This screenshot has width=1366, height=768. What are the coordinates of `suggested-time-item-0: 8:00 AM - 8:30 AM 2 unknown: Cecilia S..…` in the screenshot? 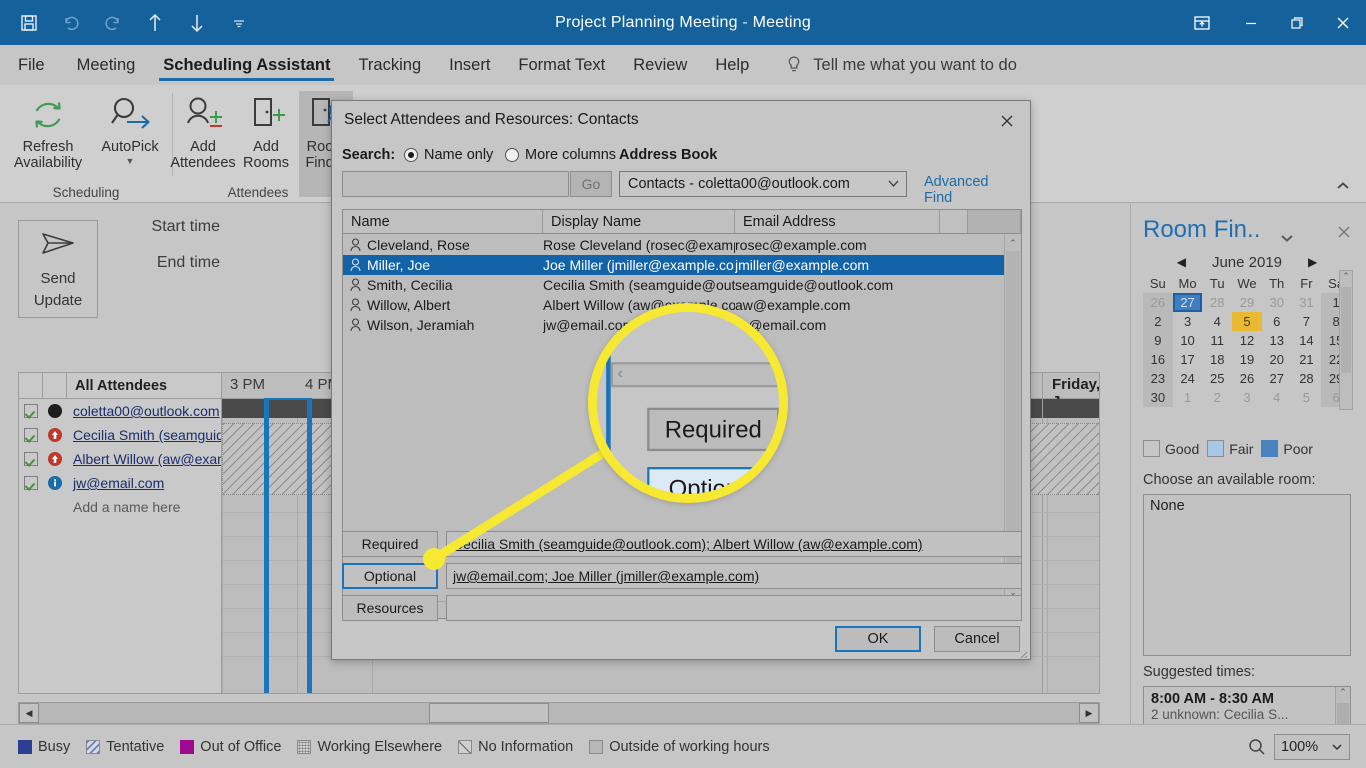 It's located at (1247, 707).